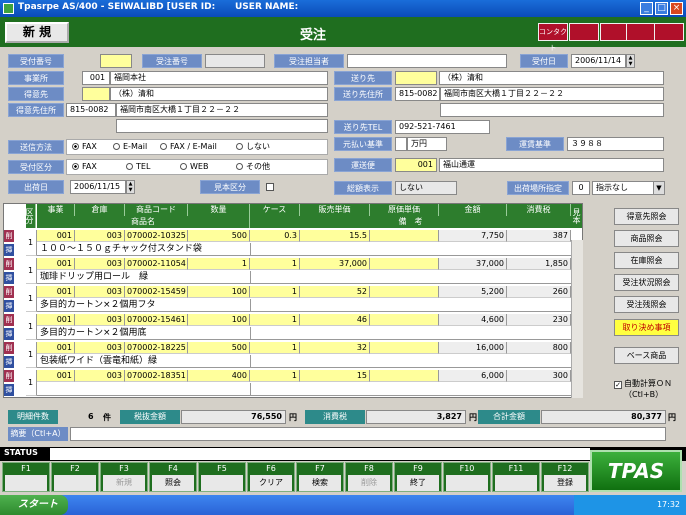  I want to click on table-cell-code: 070002-10325, so click(156, 236).